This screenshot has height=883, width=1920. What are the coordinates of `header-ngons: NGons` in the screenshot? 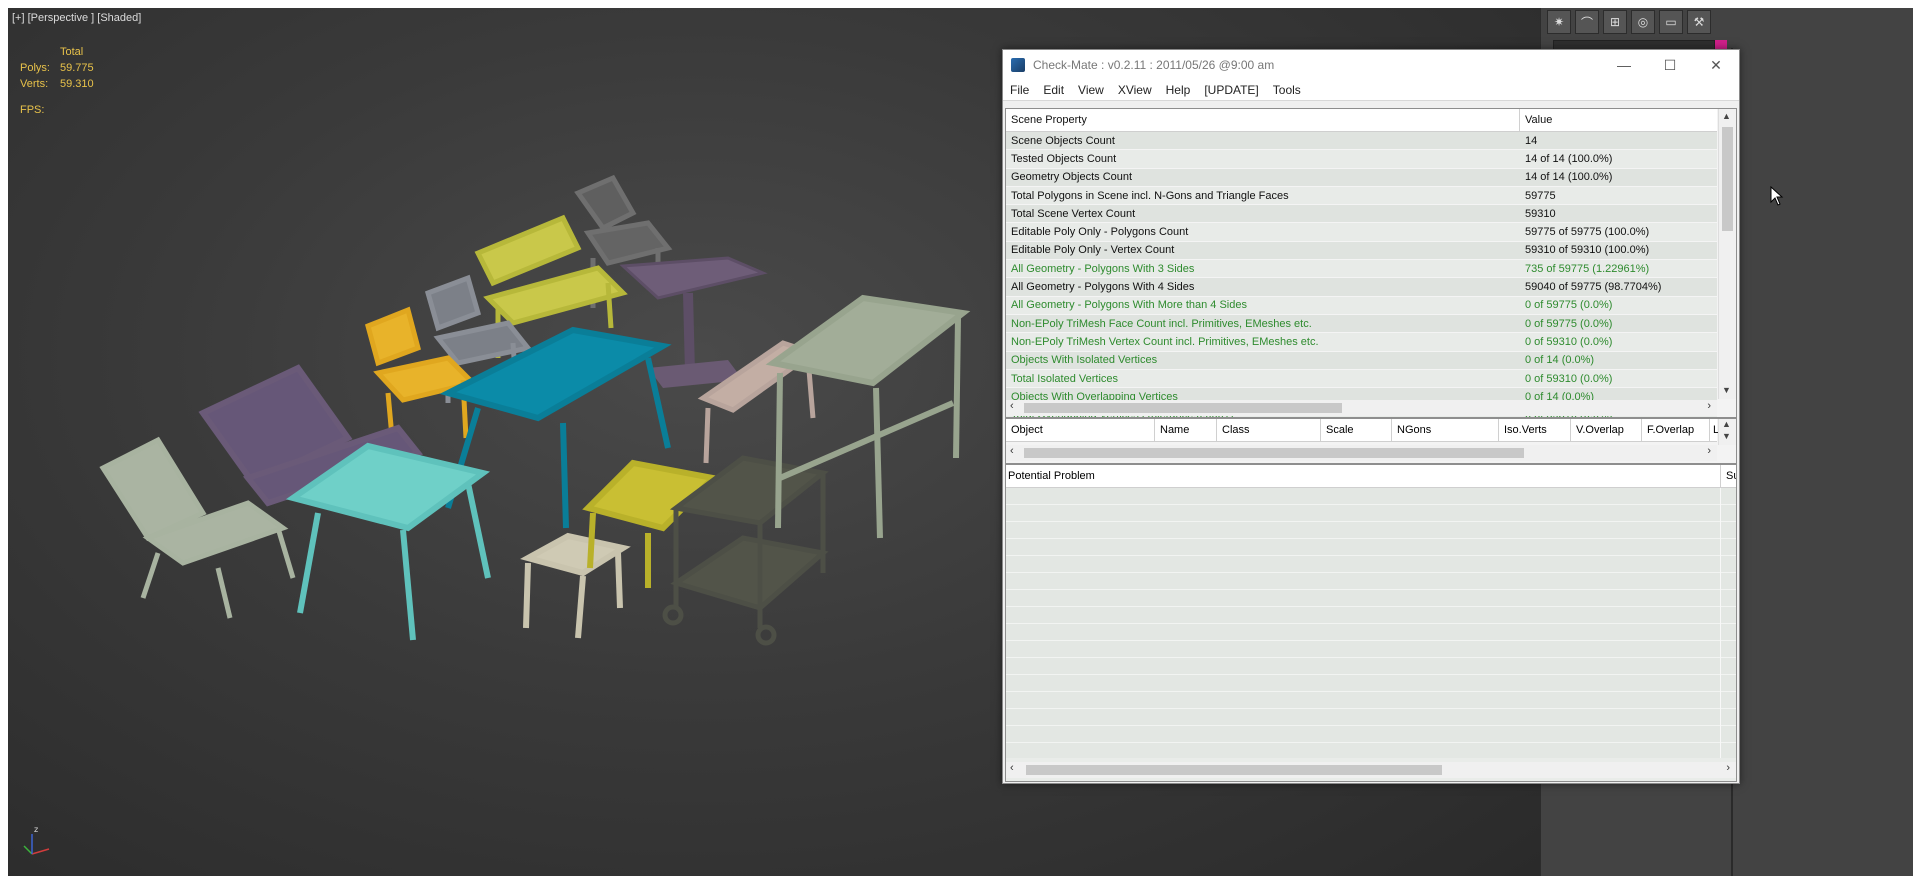 It's located at (1414, 430).